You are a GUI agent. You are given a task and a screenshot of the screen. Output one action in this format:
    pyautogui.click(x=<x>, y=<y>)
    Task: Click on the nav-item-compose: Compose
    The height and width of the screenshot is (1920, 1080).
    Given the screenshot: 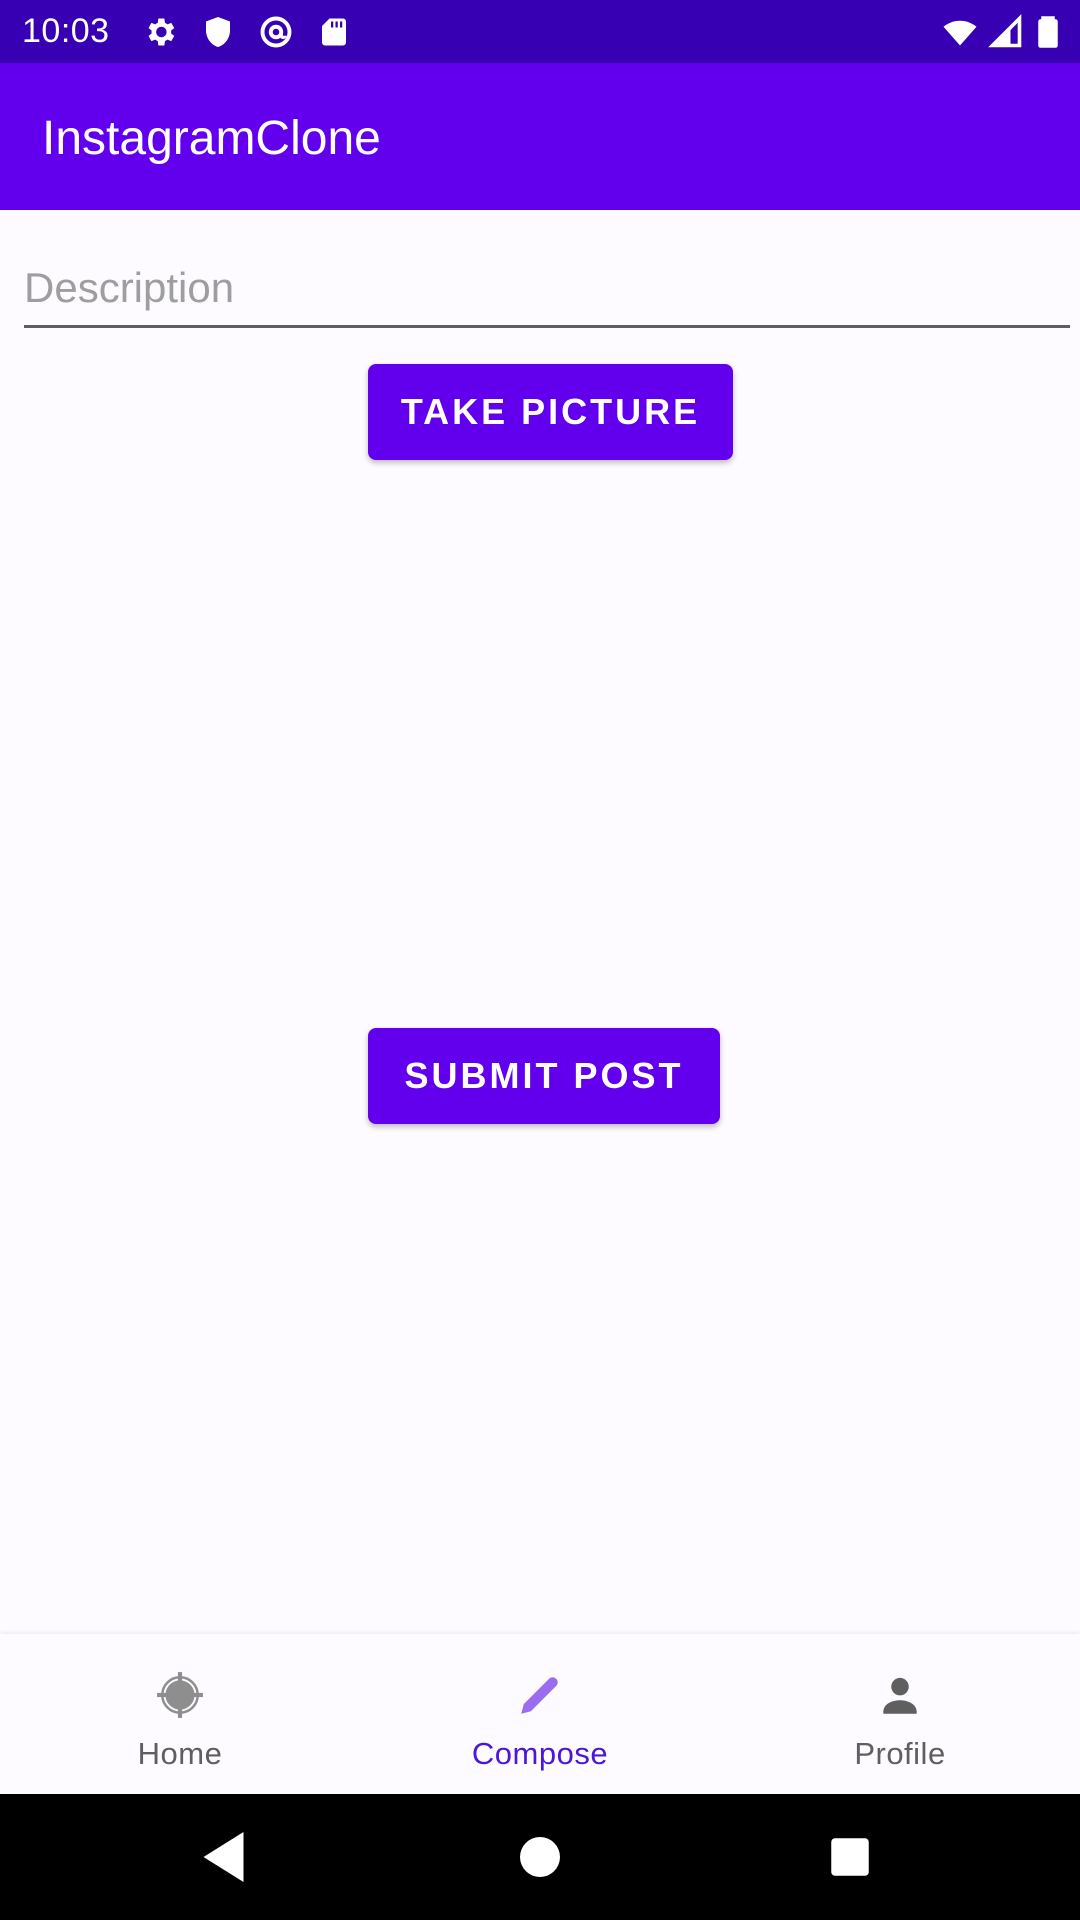 What is the action you would take?
    pyautogui.click(x=540, y=1714)
    